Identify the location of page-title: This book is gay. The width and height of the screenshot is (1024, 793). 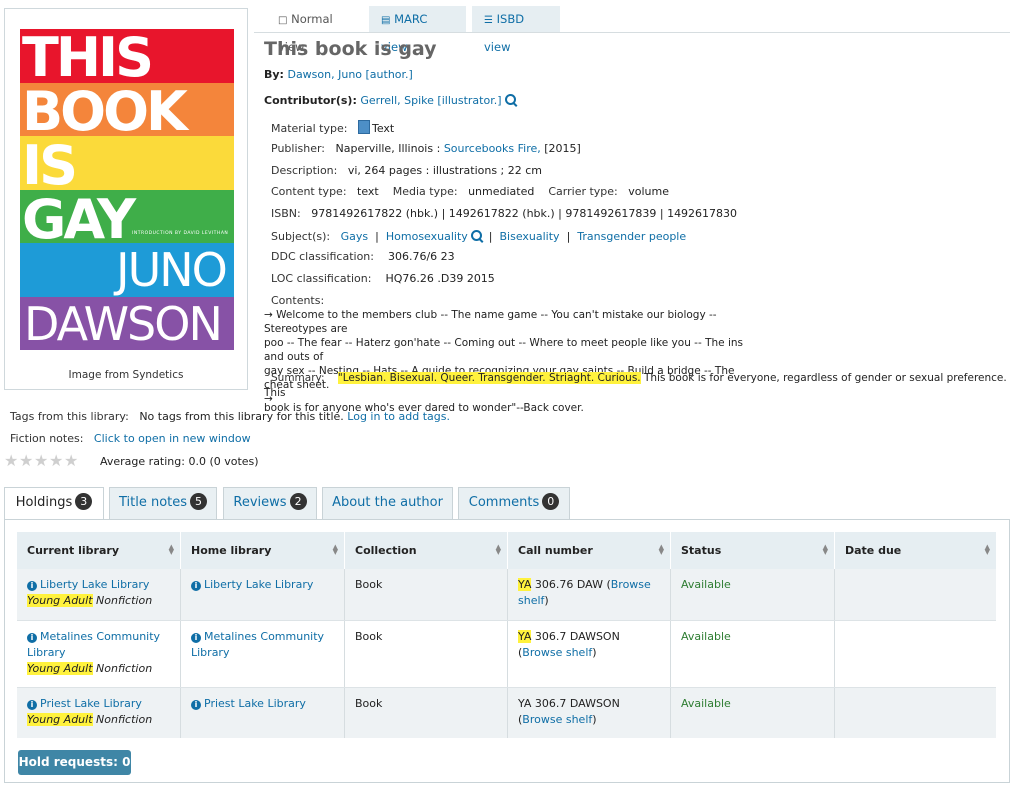
(350, 49).